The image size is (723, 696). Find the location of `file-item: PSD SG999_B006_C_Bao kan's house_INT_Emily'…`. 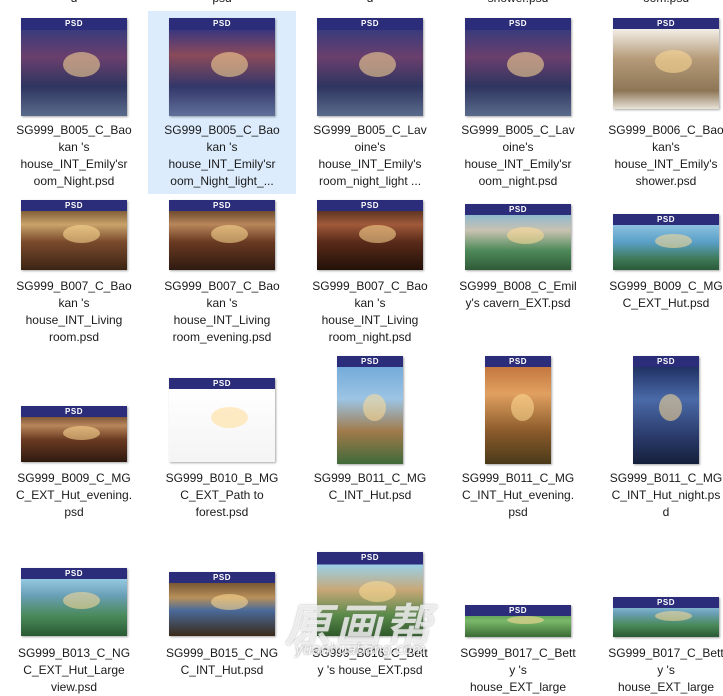

file-item: PSD SG999_B006_C_Bao kan's house_INT_Emily'… is located at coordinates (657, 102).